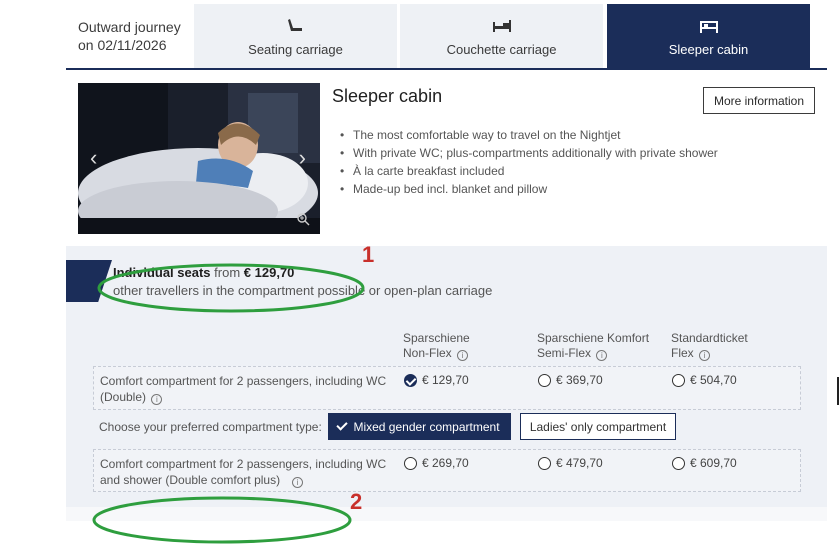  I want to click on mixed-gender-label: Mixed gender compartment, so click(426, 426).